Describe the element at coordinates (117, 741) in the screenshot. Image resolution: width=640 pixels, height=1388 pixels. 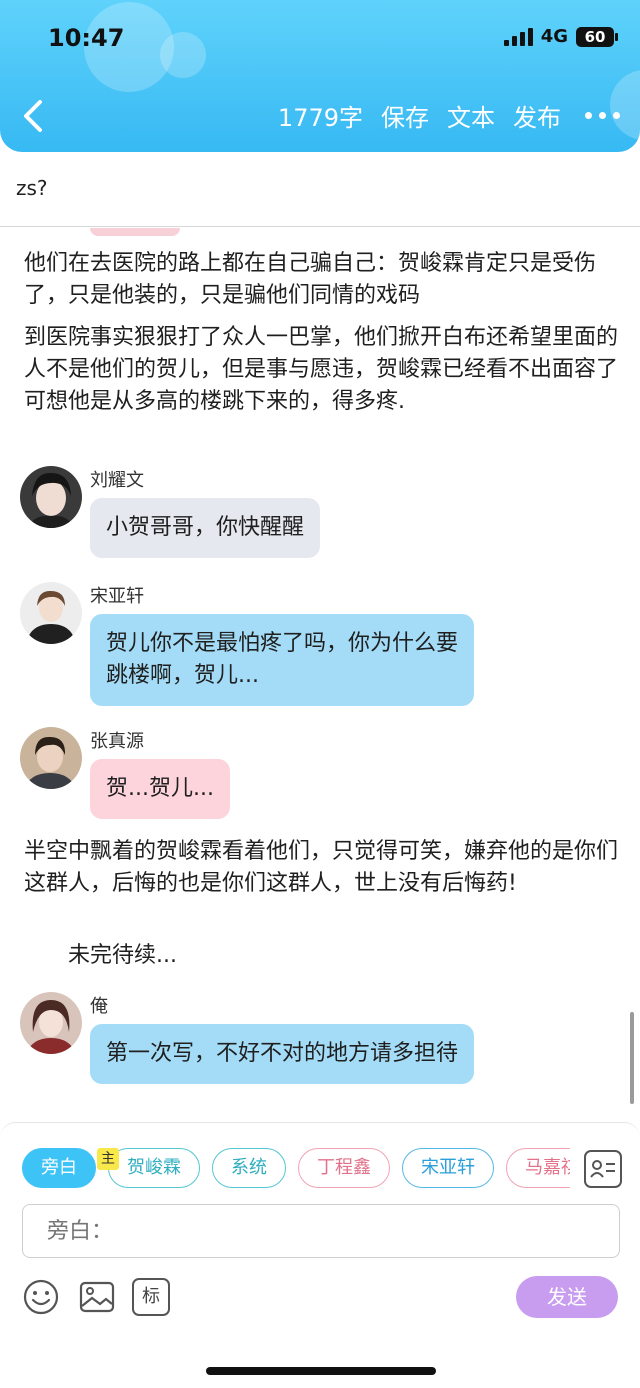
I see `character-name: 张真源` at that location.